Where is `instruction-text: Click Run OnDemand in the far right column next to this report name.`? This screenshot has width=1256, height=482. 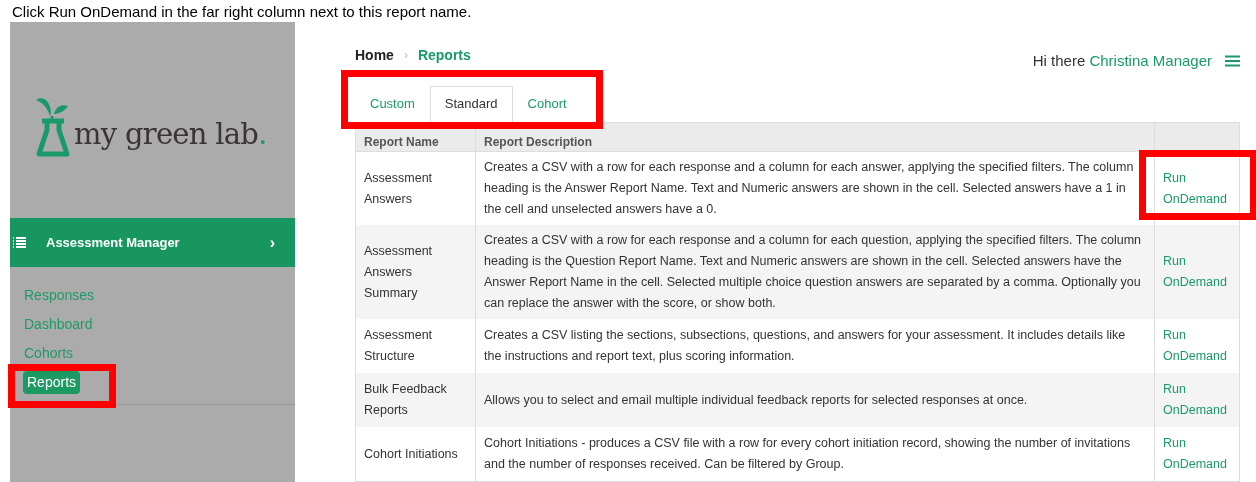
instruction-text: Click Run OnDemand in the far right column next to this report name. is located at coordinates (242, 11).